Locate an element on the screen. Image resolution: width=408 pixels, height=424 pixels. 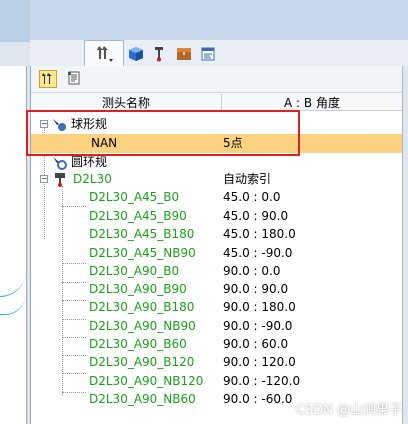
watermark-text: CSDN @山涧果子 is located at coordinates (348, 410).